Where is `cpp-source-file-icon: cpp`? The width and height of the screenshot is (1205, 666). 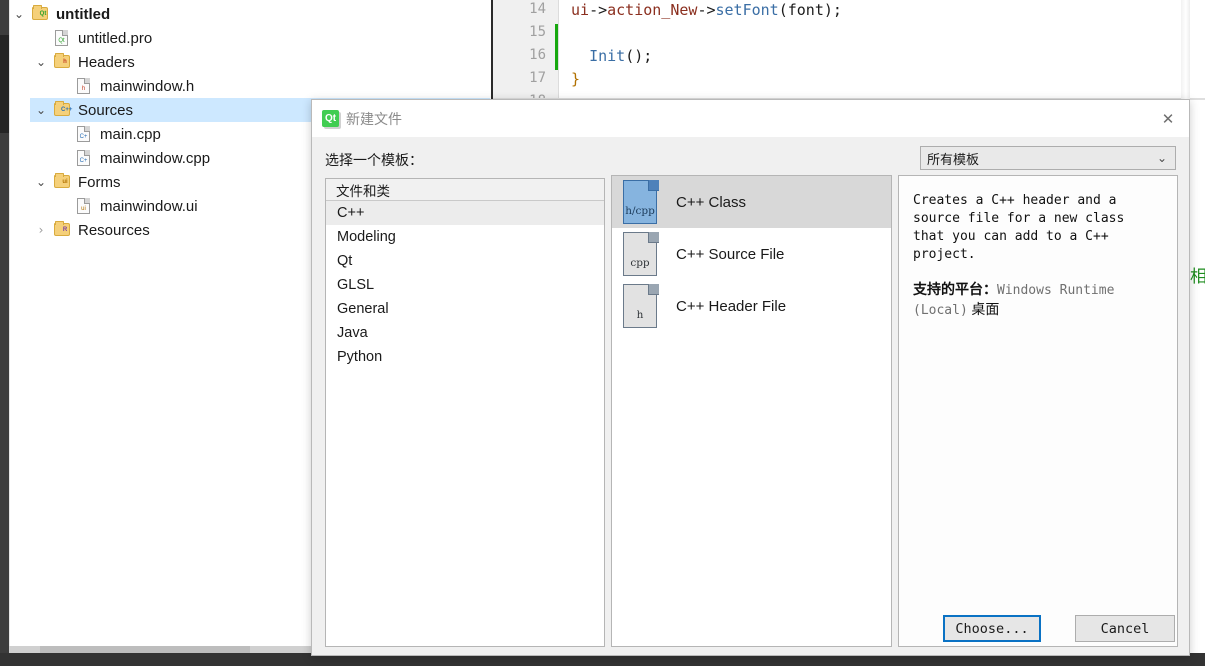
cpp-source-file-icon: cpp is located at coordinates (641, 254).